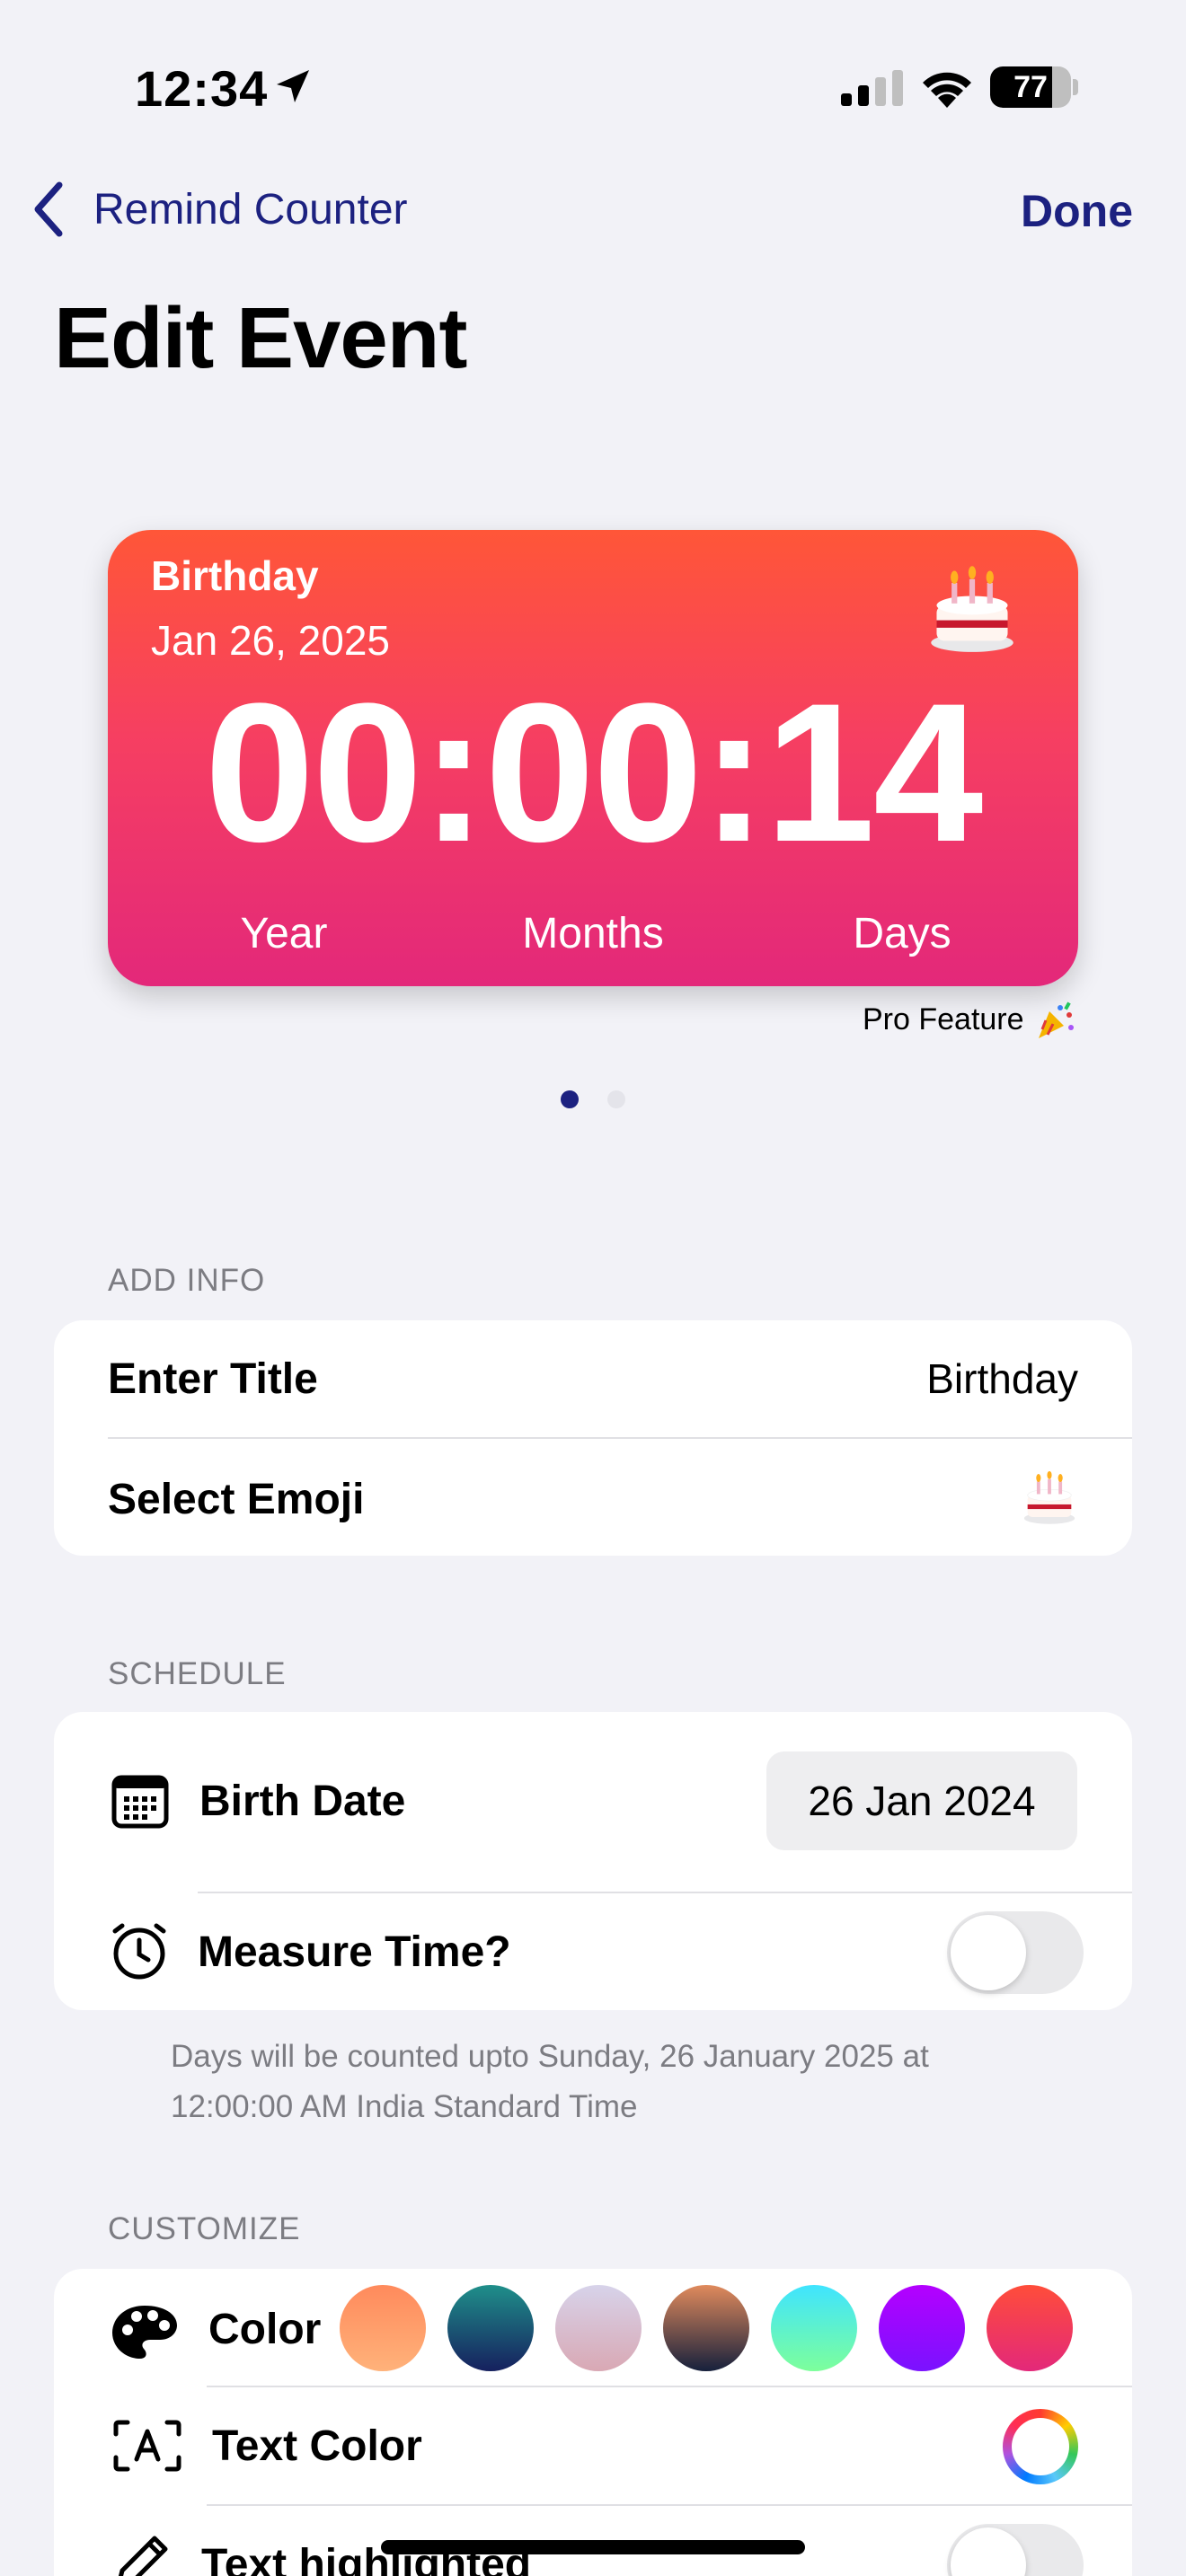  Describe the element at coordinates (197, 1673) in the screenshot. I see `section-header-schedule: SCHEDULE` at that location.